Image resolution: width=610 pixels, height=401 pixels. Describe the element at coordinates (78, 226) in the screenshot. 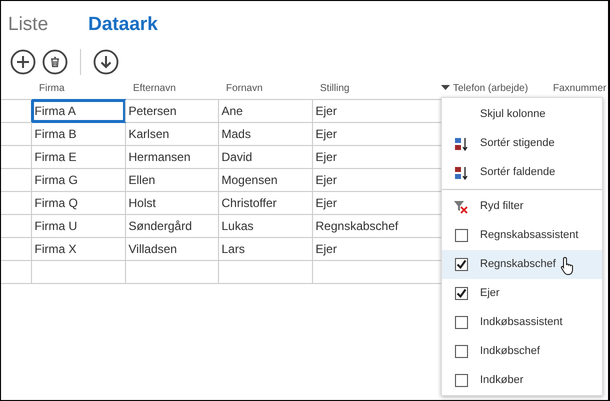

I see `table-cell: Firma U` at that location.